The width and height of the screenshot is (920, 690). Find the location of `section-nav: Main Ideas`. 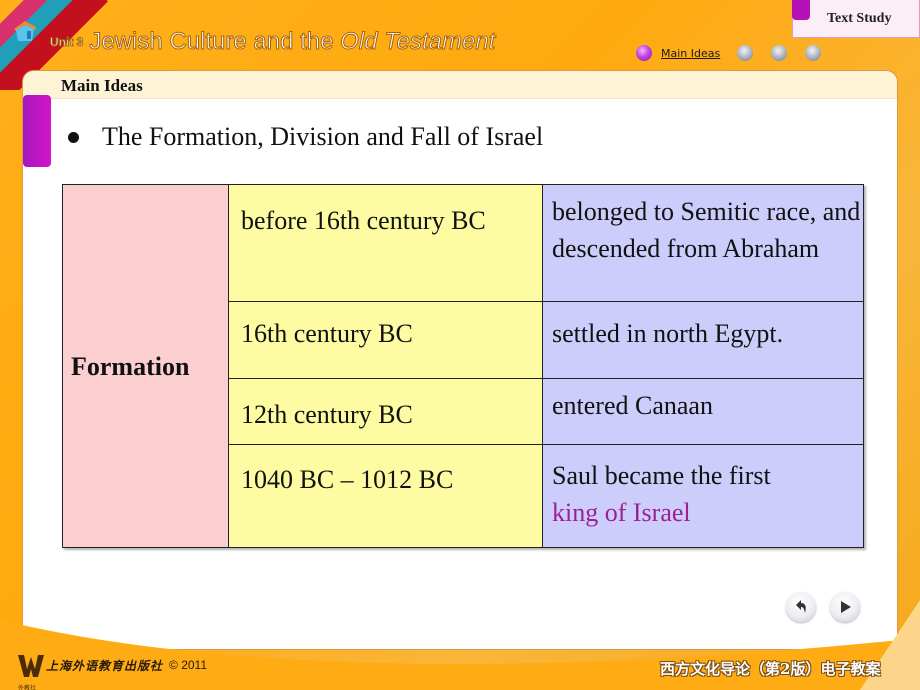

section-nav: Main Ideas is located at coordinates (729, 53).